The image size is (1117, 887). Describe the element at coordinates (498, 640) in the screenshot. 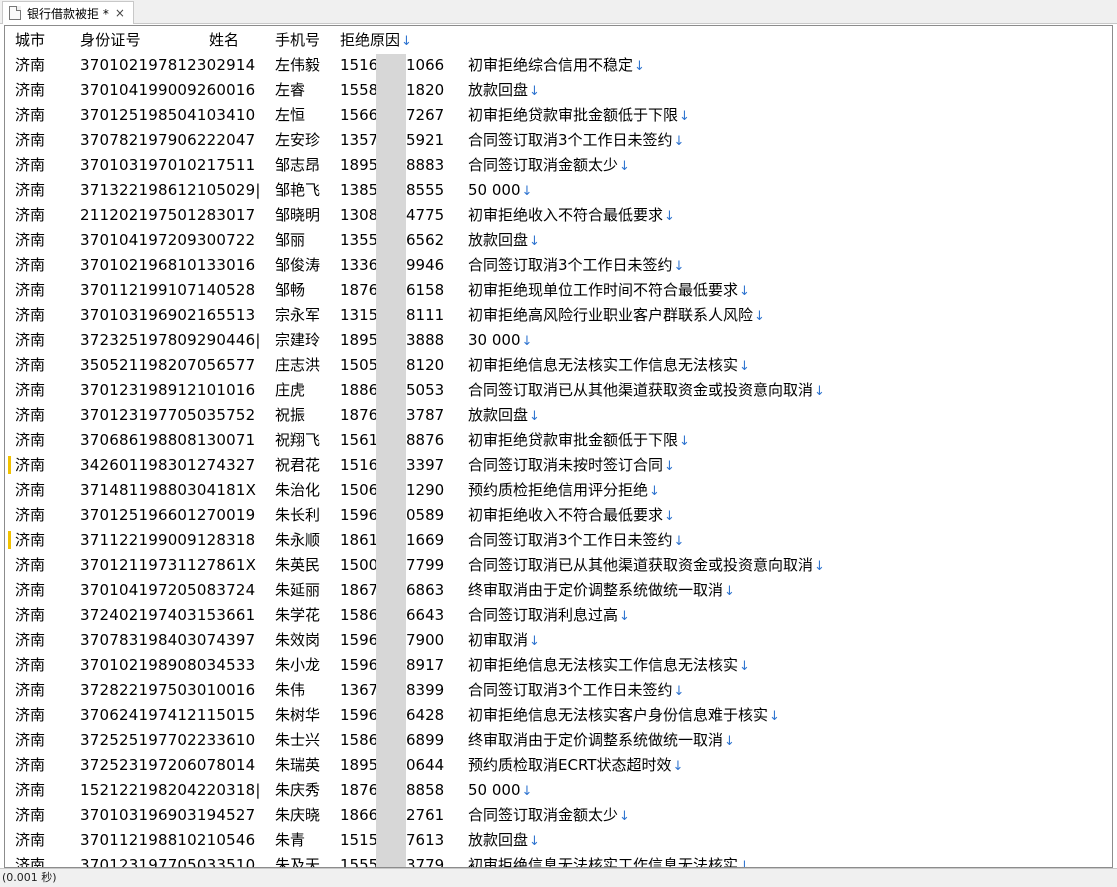

I see `row-reason-text: 初审取消` at that location.